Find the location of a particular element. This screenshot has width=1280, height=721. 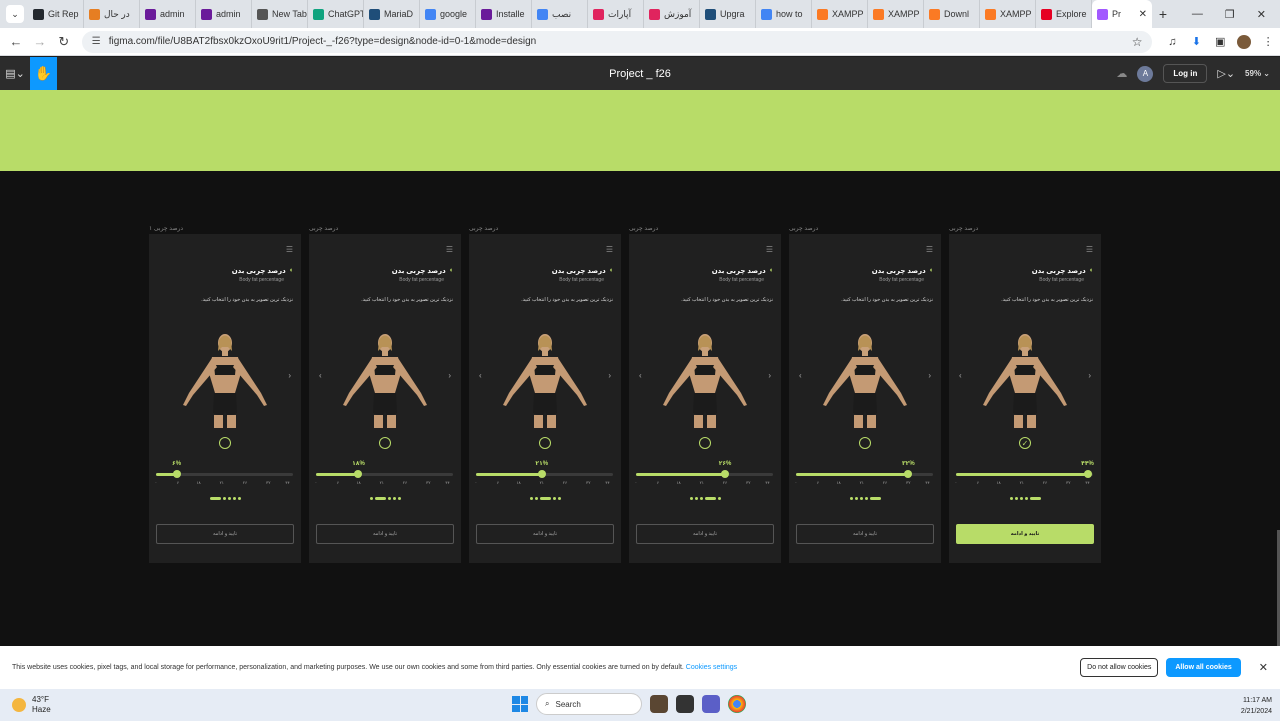

browser-tab: Upgra is located at coordinates (728, 14).